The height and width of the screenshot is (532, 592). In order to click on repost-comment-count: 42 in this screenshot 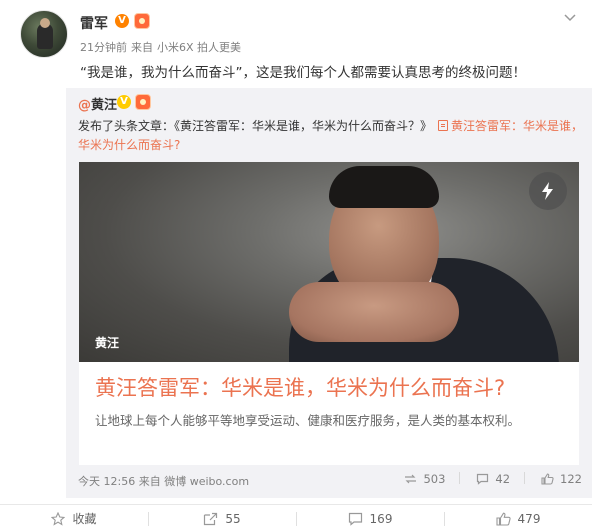, I will do `click(493, 479)`.